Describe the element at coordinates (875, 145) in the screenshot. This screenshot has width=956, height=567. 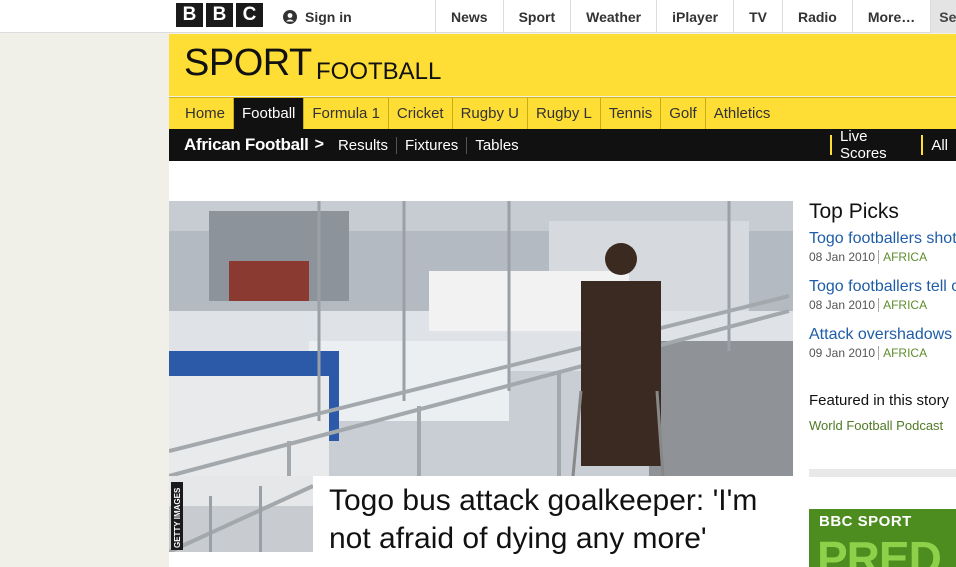
I see `live-scores-link: Live Scores` at that location.